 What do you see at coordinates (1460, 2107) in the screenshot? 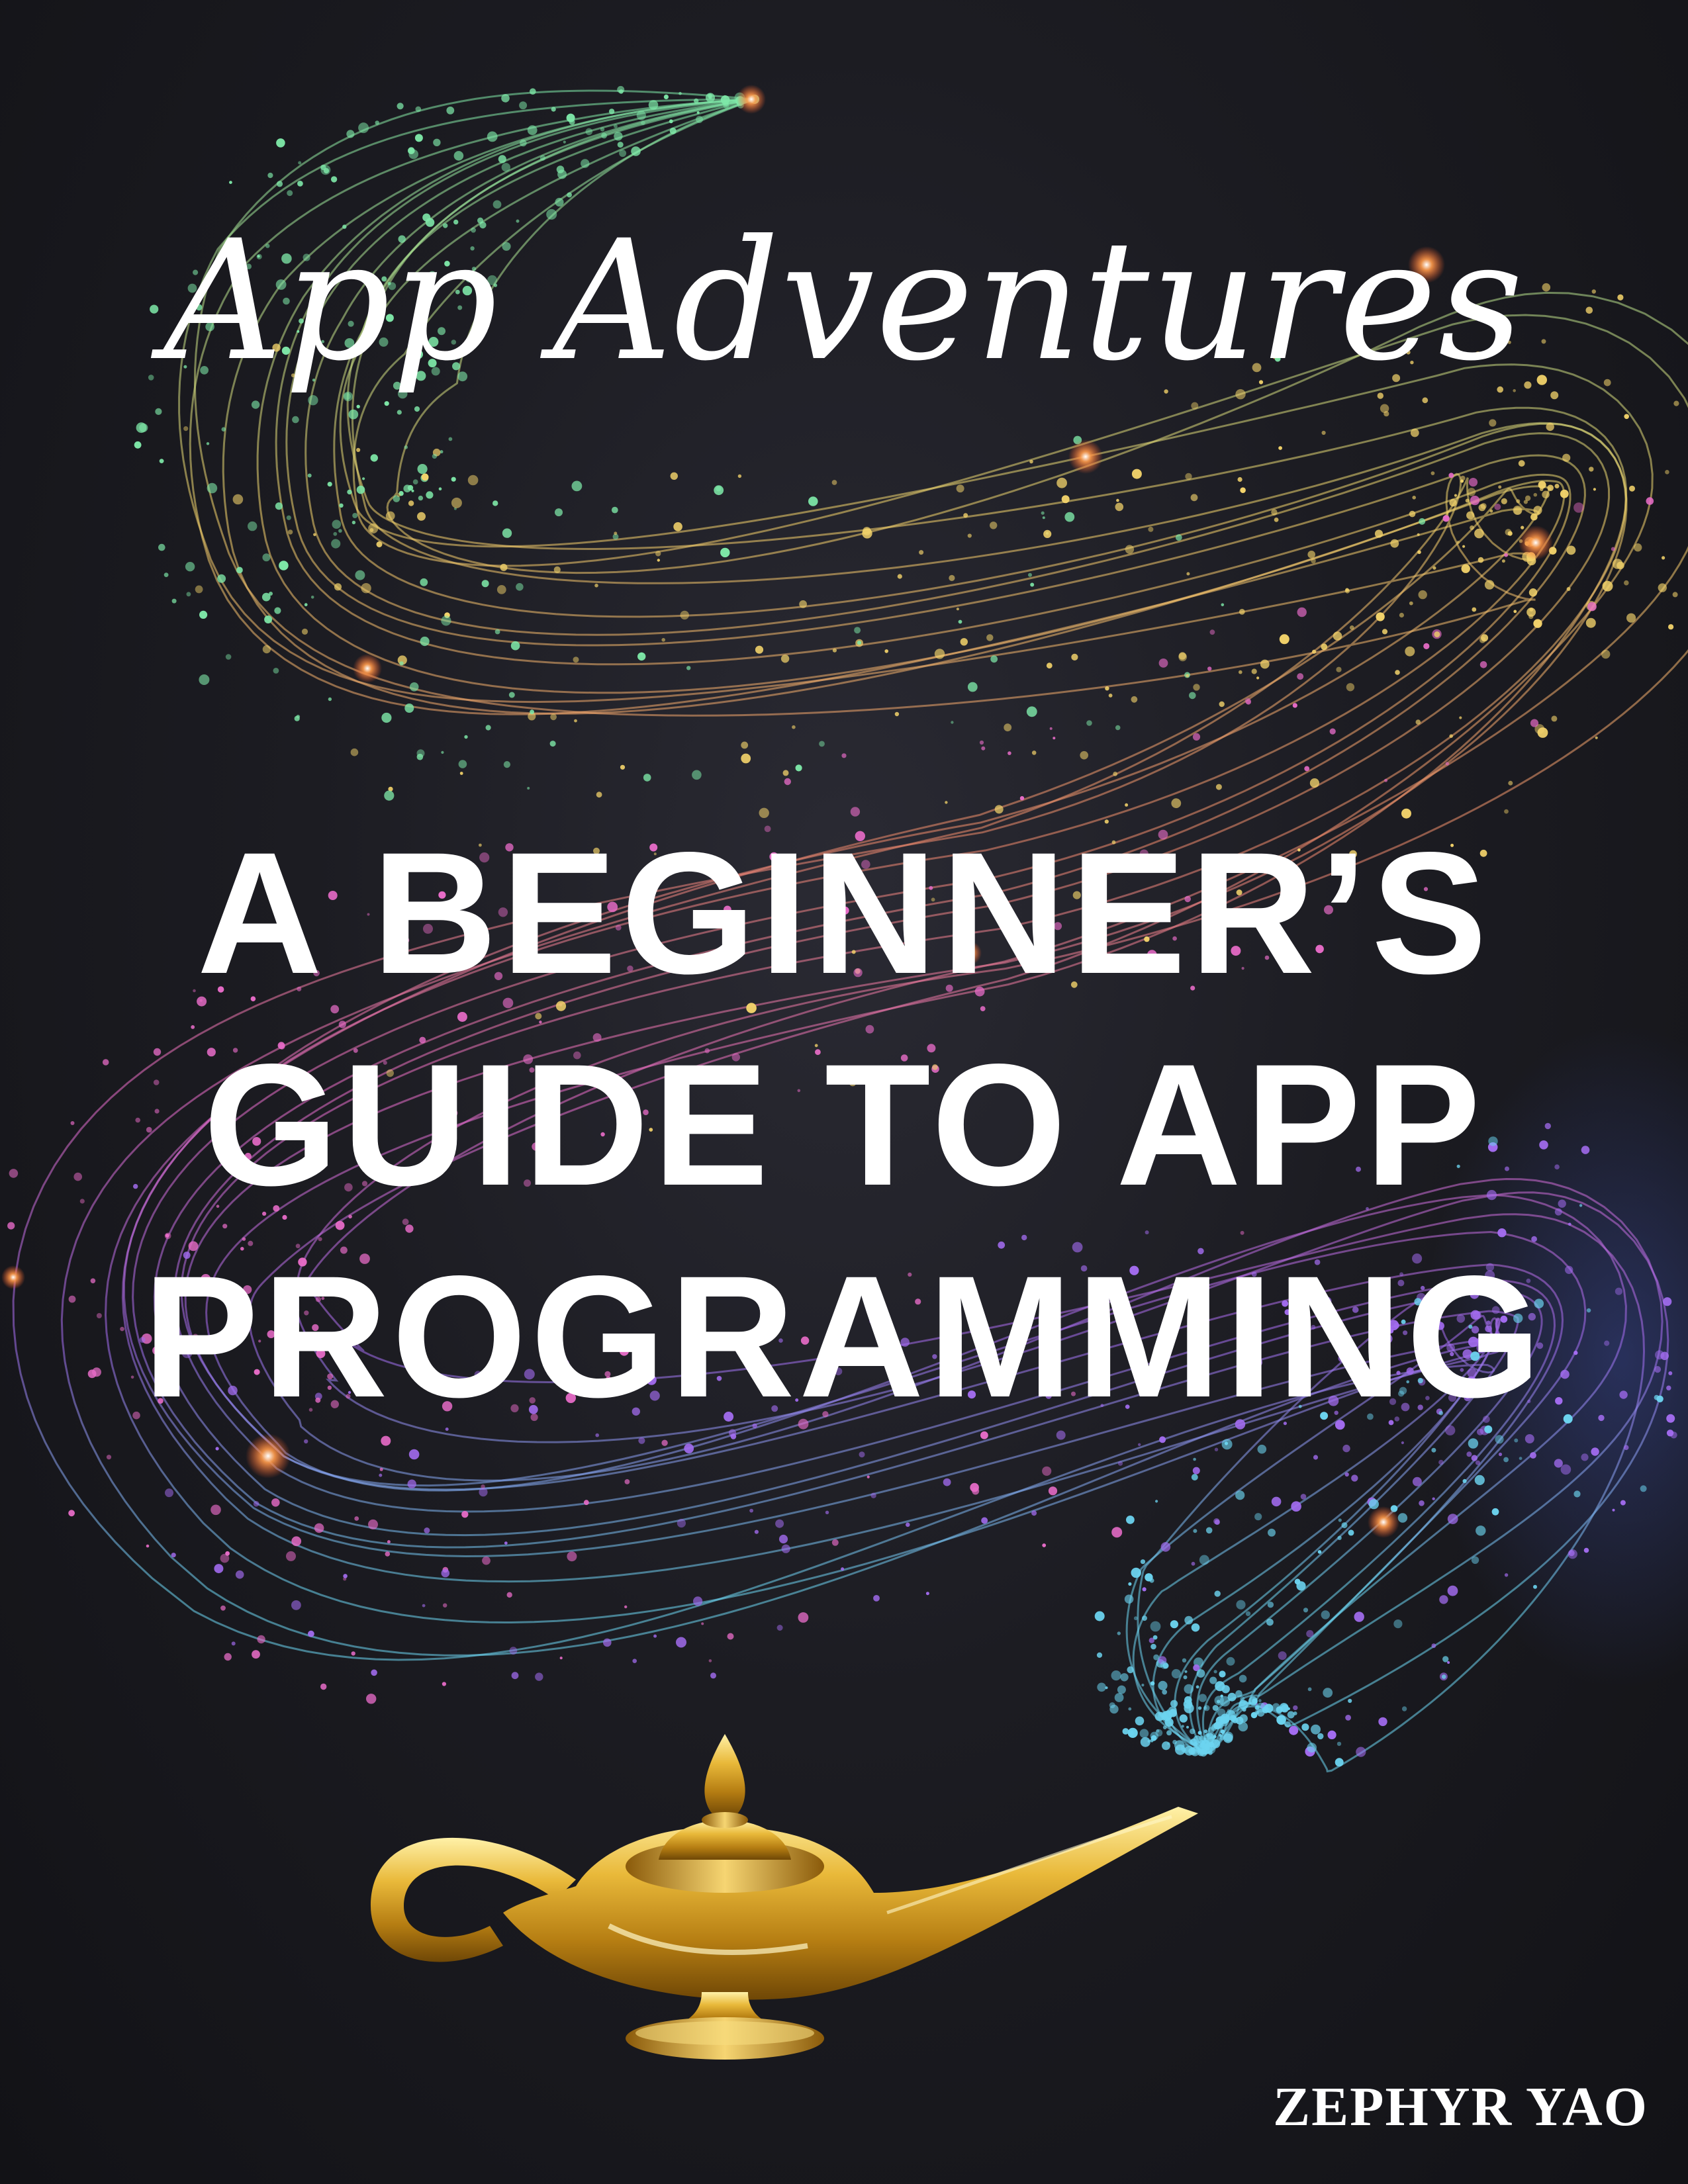
I see `author-name: ZEPHYR YAO` at bounding box center [1460, 2107].